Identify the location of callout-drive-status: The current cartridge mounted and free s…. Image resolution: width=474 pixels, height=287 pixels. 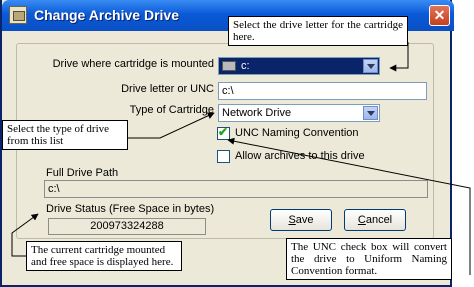
(104, 256).